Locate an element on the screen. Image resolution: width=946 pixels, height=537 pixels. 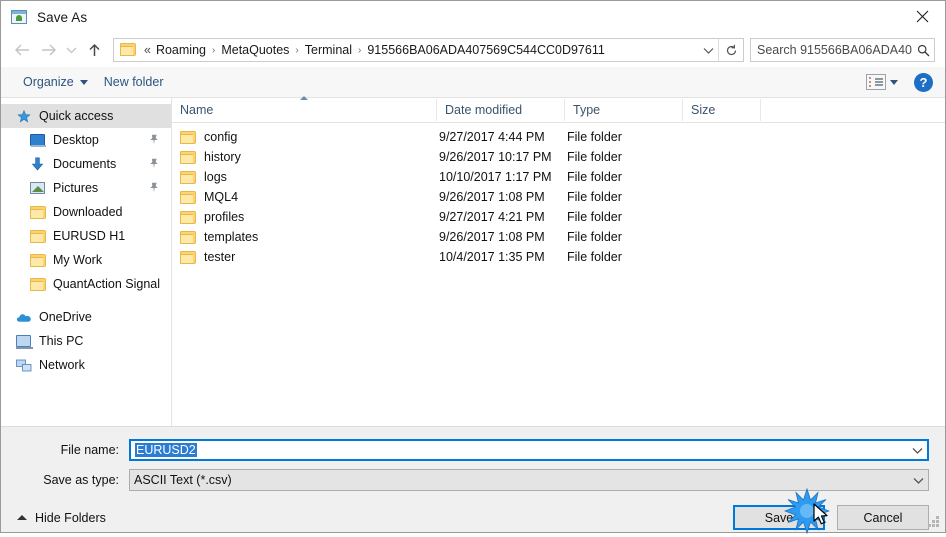
toolbar-right-group: ? is located at coordinates (899, 82).